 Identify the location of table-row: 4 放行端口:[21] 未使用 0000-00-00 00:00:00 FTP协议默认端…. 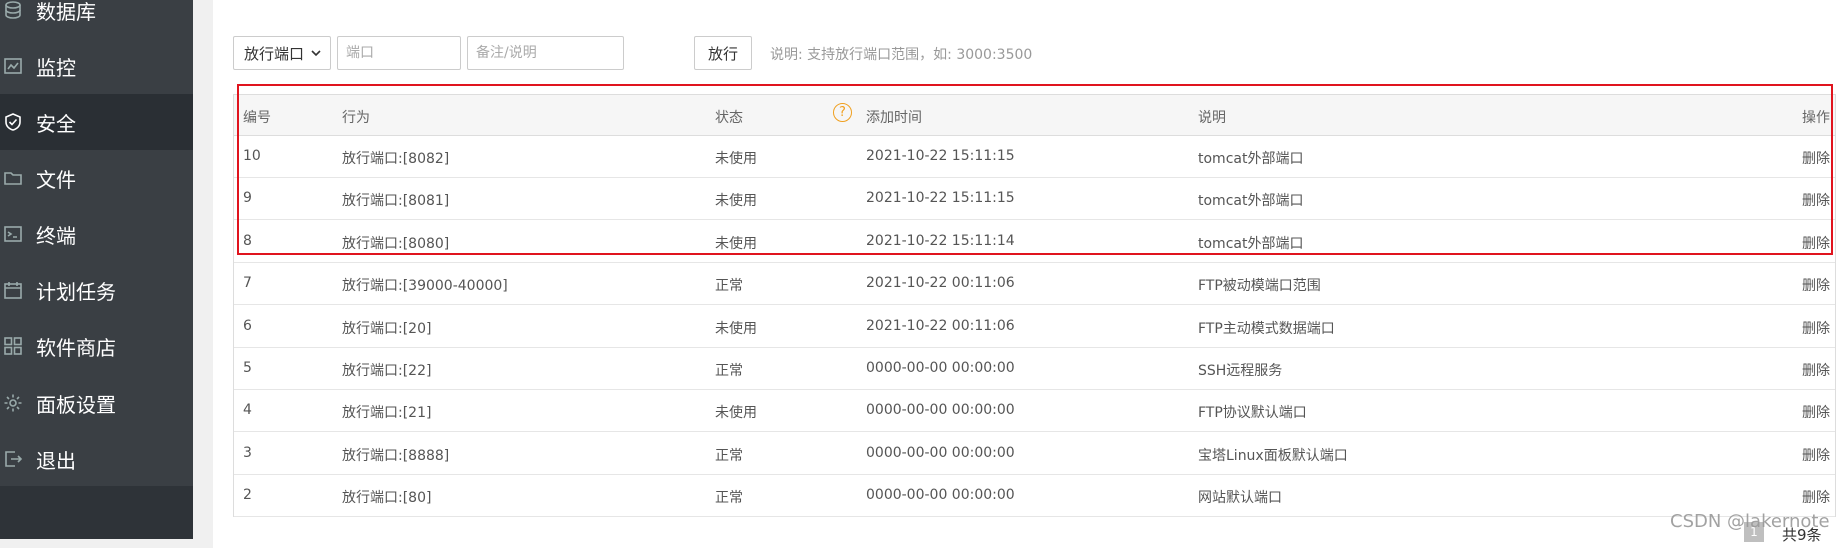
(1034, 411).